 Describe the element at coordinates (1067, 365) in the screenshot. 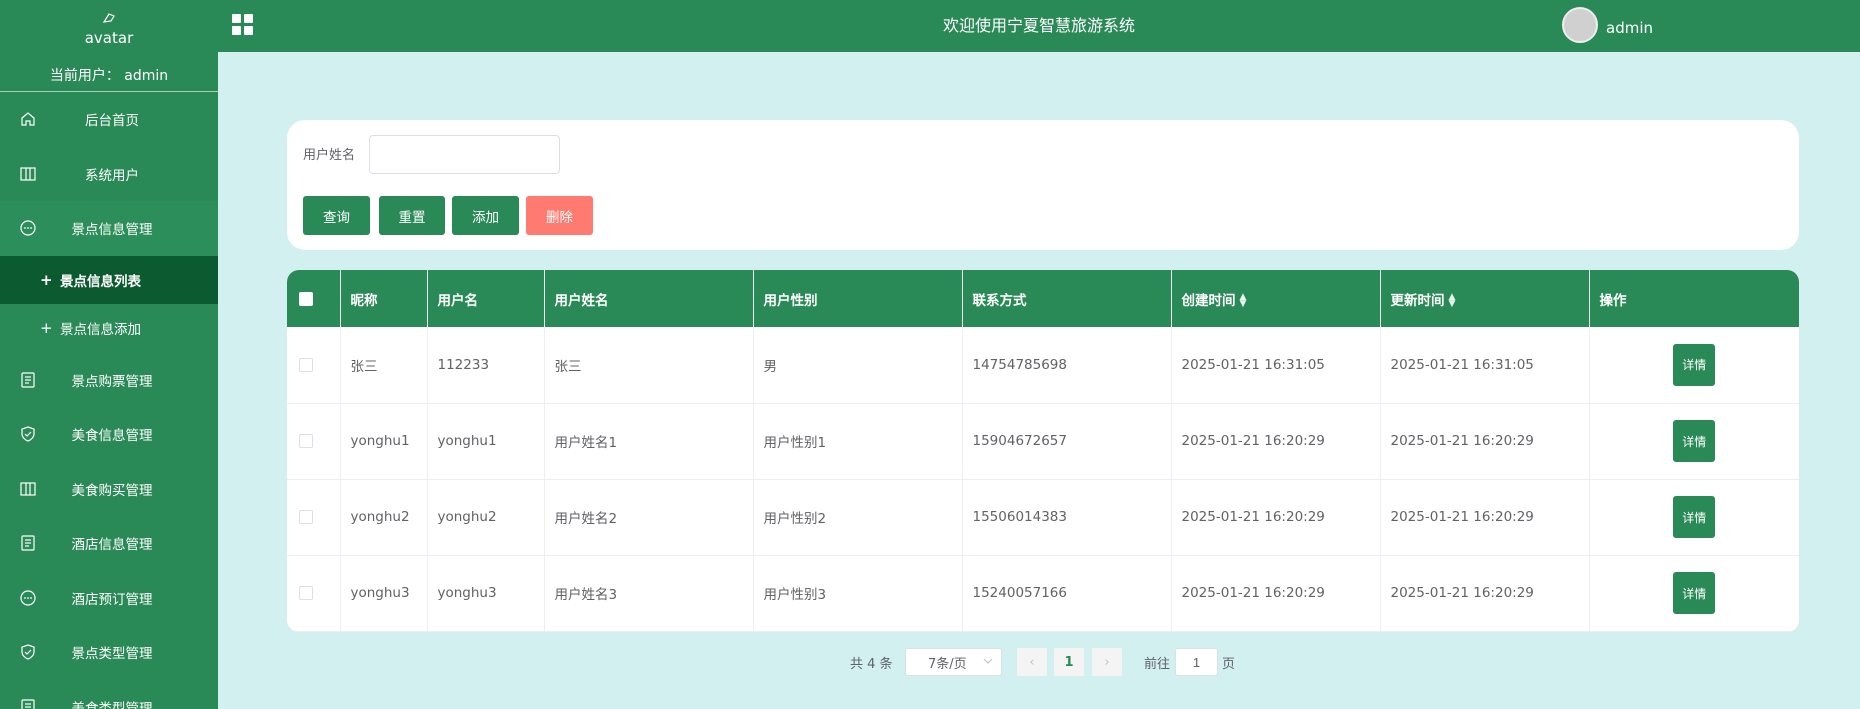

I see `table-cell: 14754785698` at that location.